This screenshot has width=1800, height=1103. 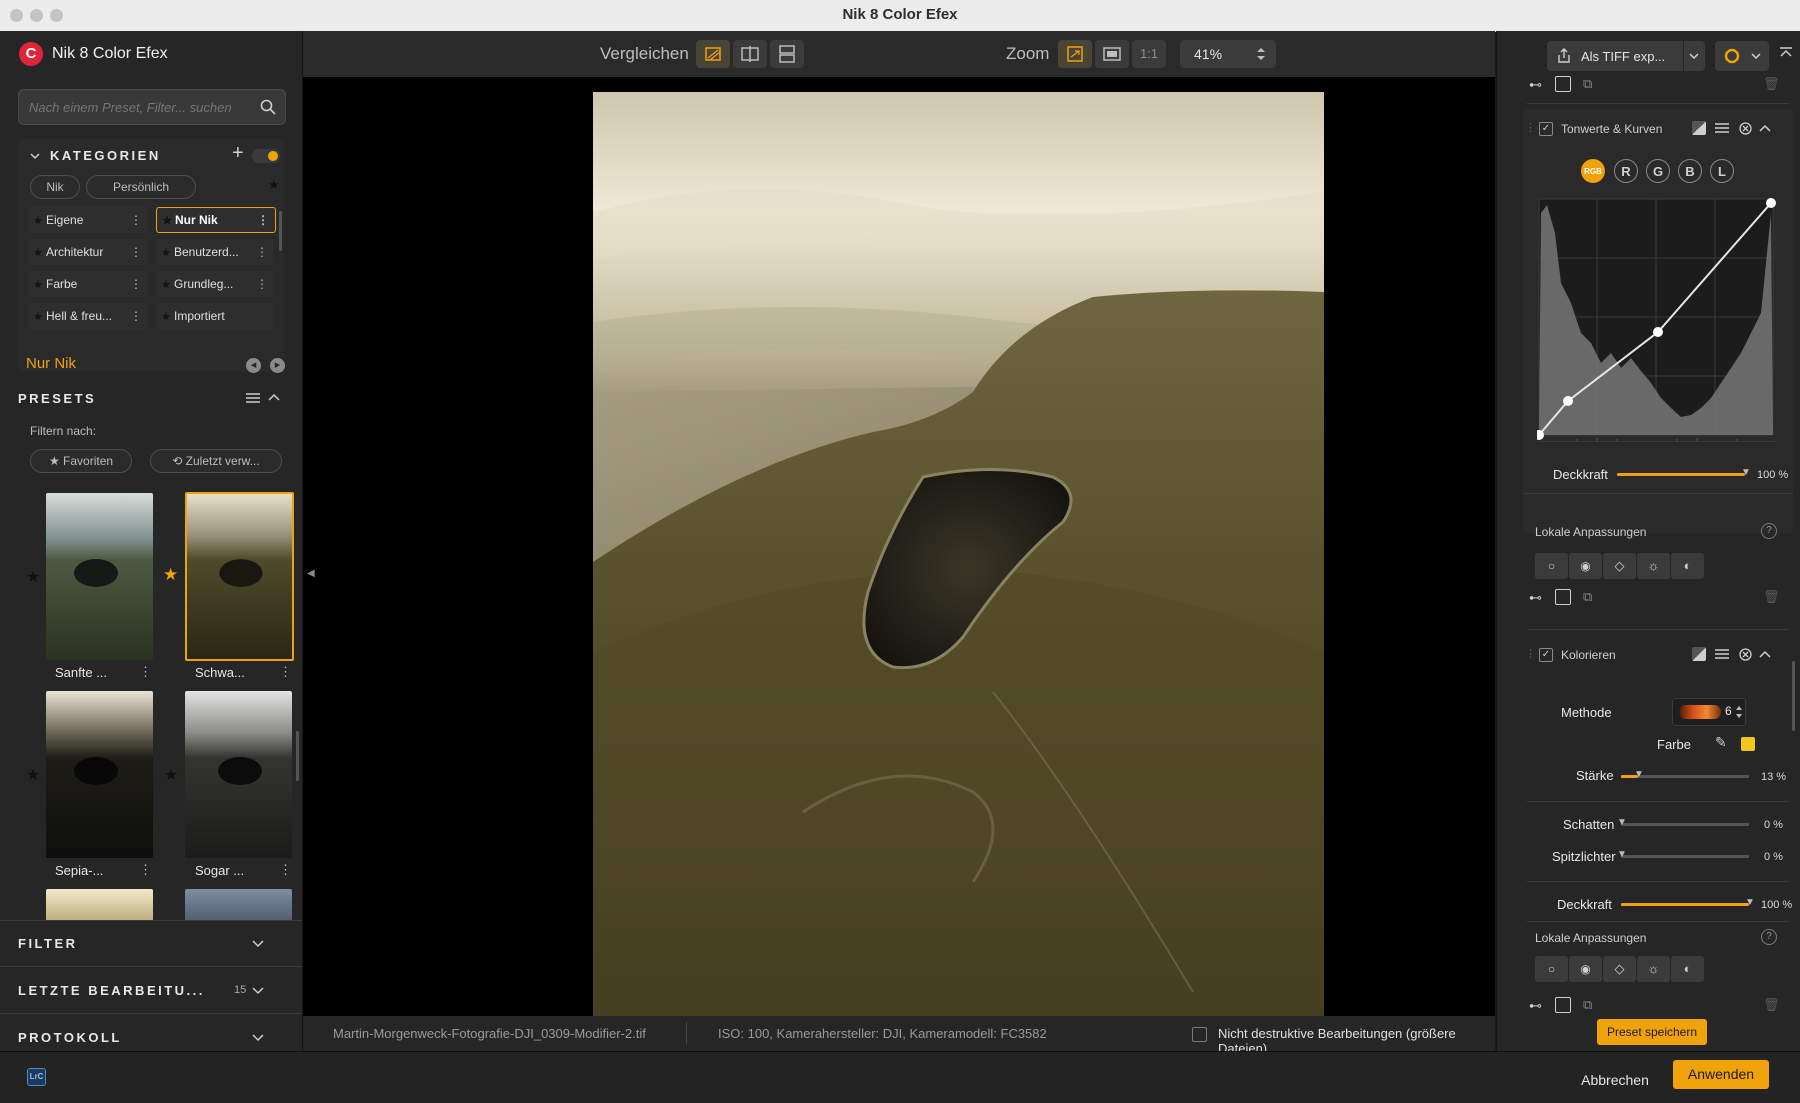 I want to click on search-field, so click(x=152, y=107).